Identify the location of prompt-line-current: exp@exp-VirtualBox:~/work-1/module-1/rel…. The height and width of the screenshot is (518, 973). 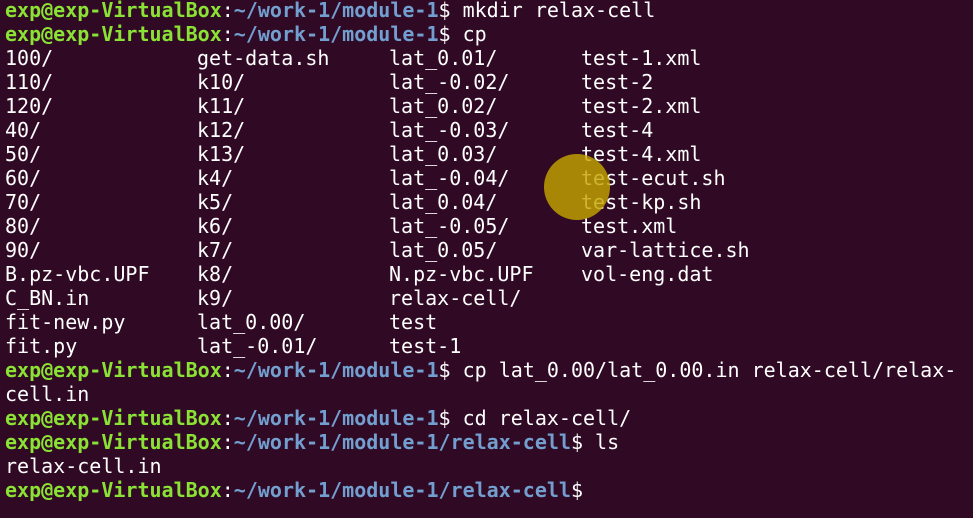
(480, 490).